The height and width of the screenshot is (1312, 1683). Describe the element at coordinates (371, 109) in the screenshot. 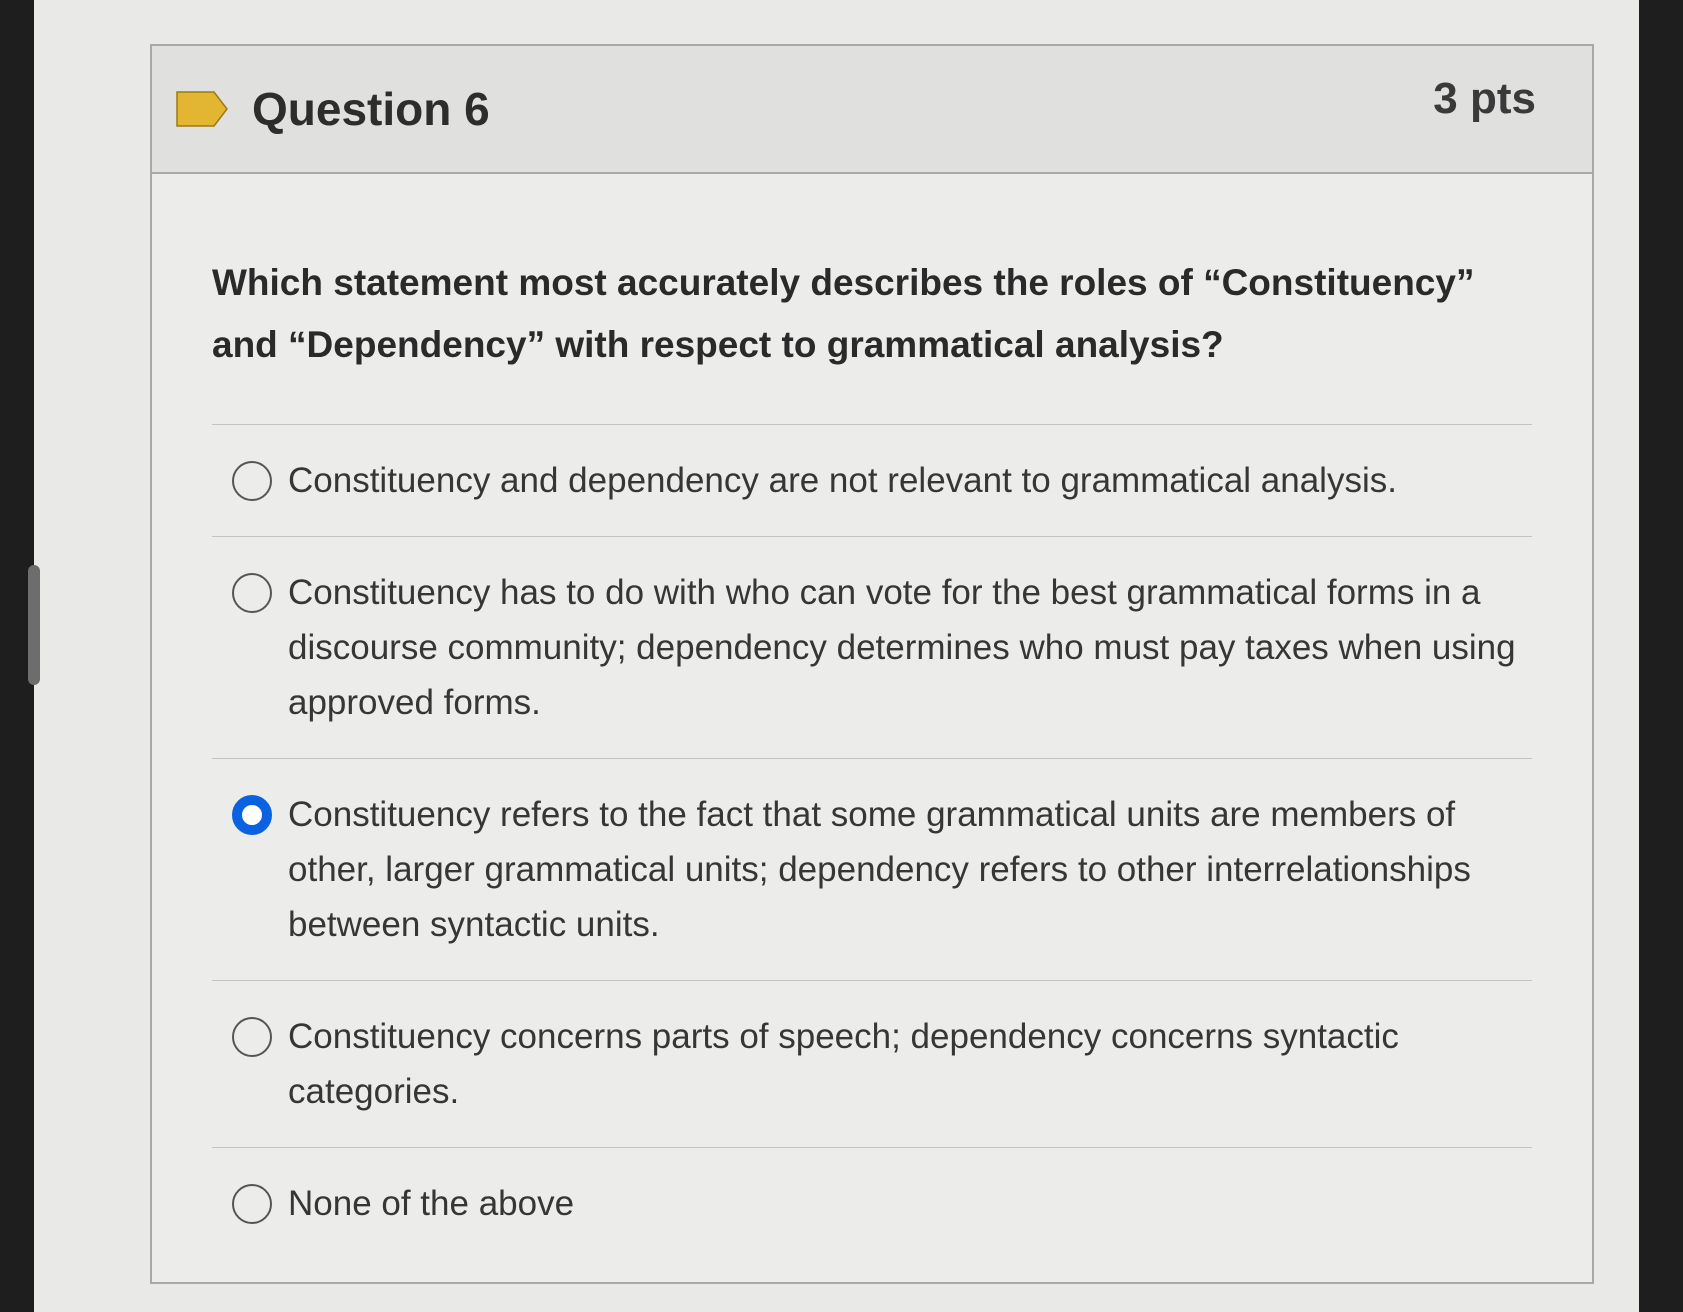

I see `question-title: Question 6` at that location.